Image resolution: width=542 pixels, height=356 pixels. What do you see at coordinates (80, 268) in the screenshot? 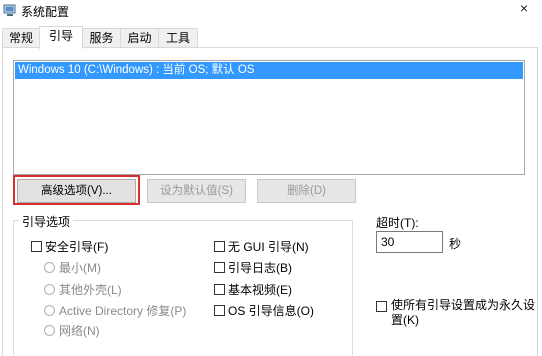
I see `minimal-label: 最小(M)` at bounding box center [80, 268].